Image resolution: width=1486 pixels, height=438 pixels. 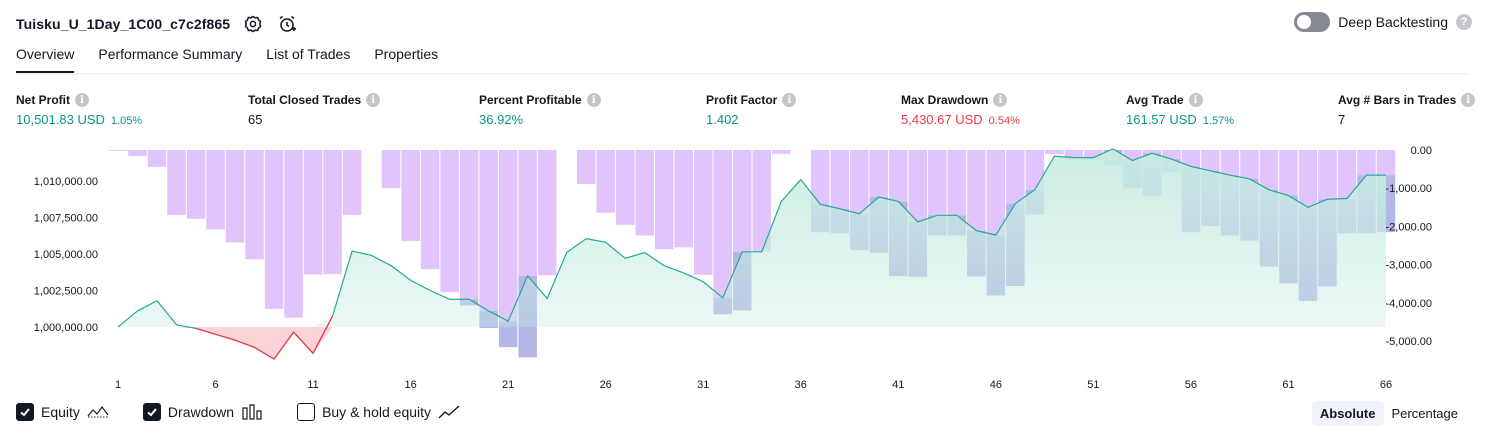 What do you see at coordinates (252, 412) in the screenshot?
I see `bar-chart-icon` at bounding box center [252, 412].